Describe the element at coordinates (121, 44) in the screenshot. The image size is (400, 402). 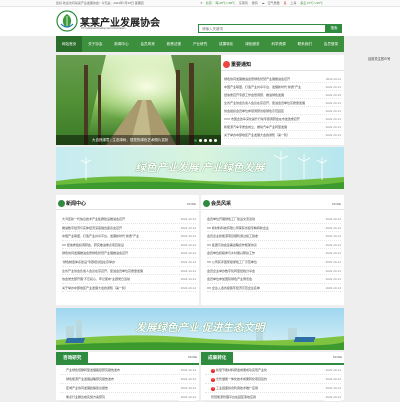
I see `nav-news: 新闻中心` at that location.